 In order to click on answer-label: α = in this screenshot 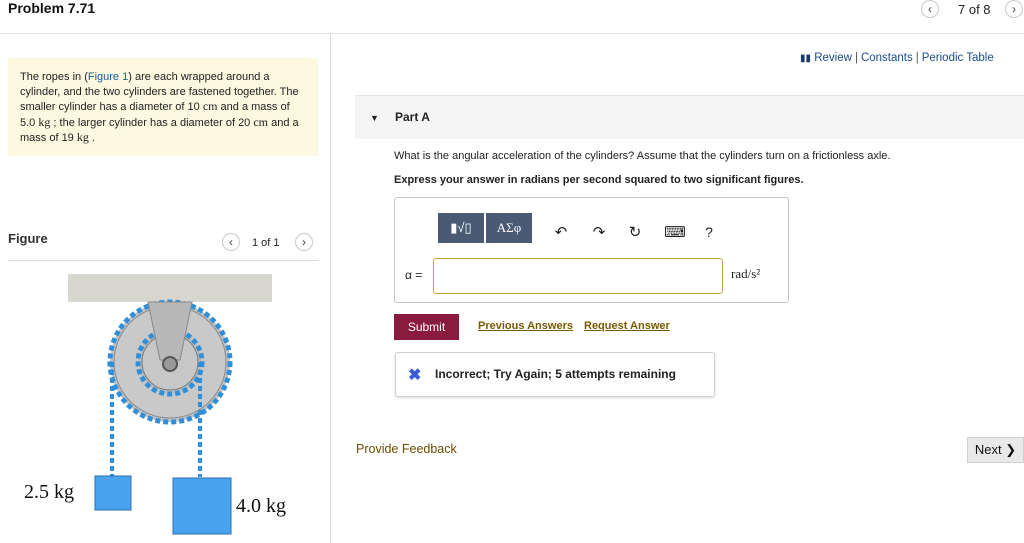, I will do `click(414, 275)`.